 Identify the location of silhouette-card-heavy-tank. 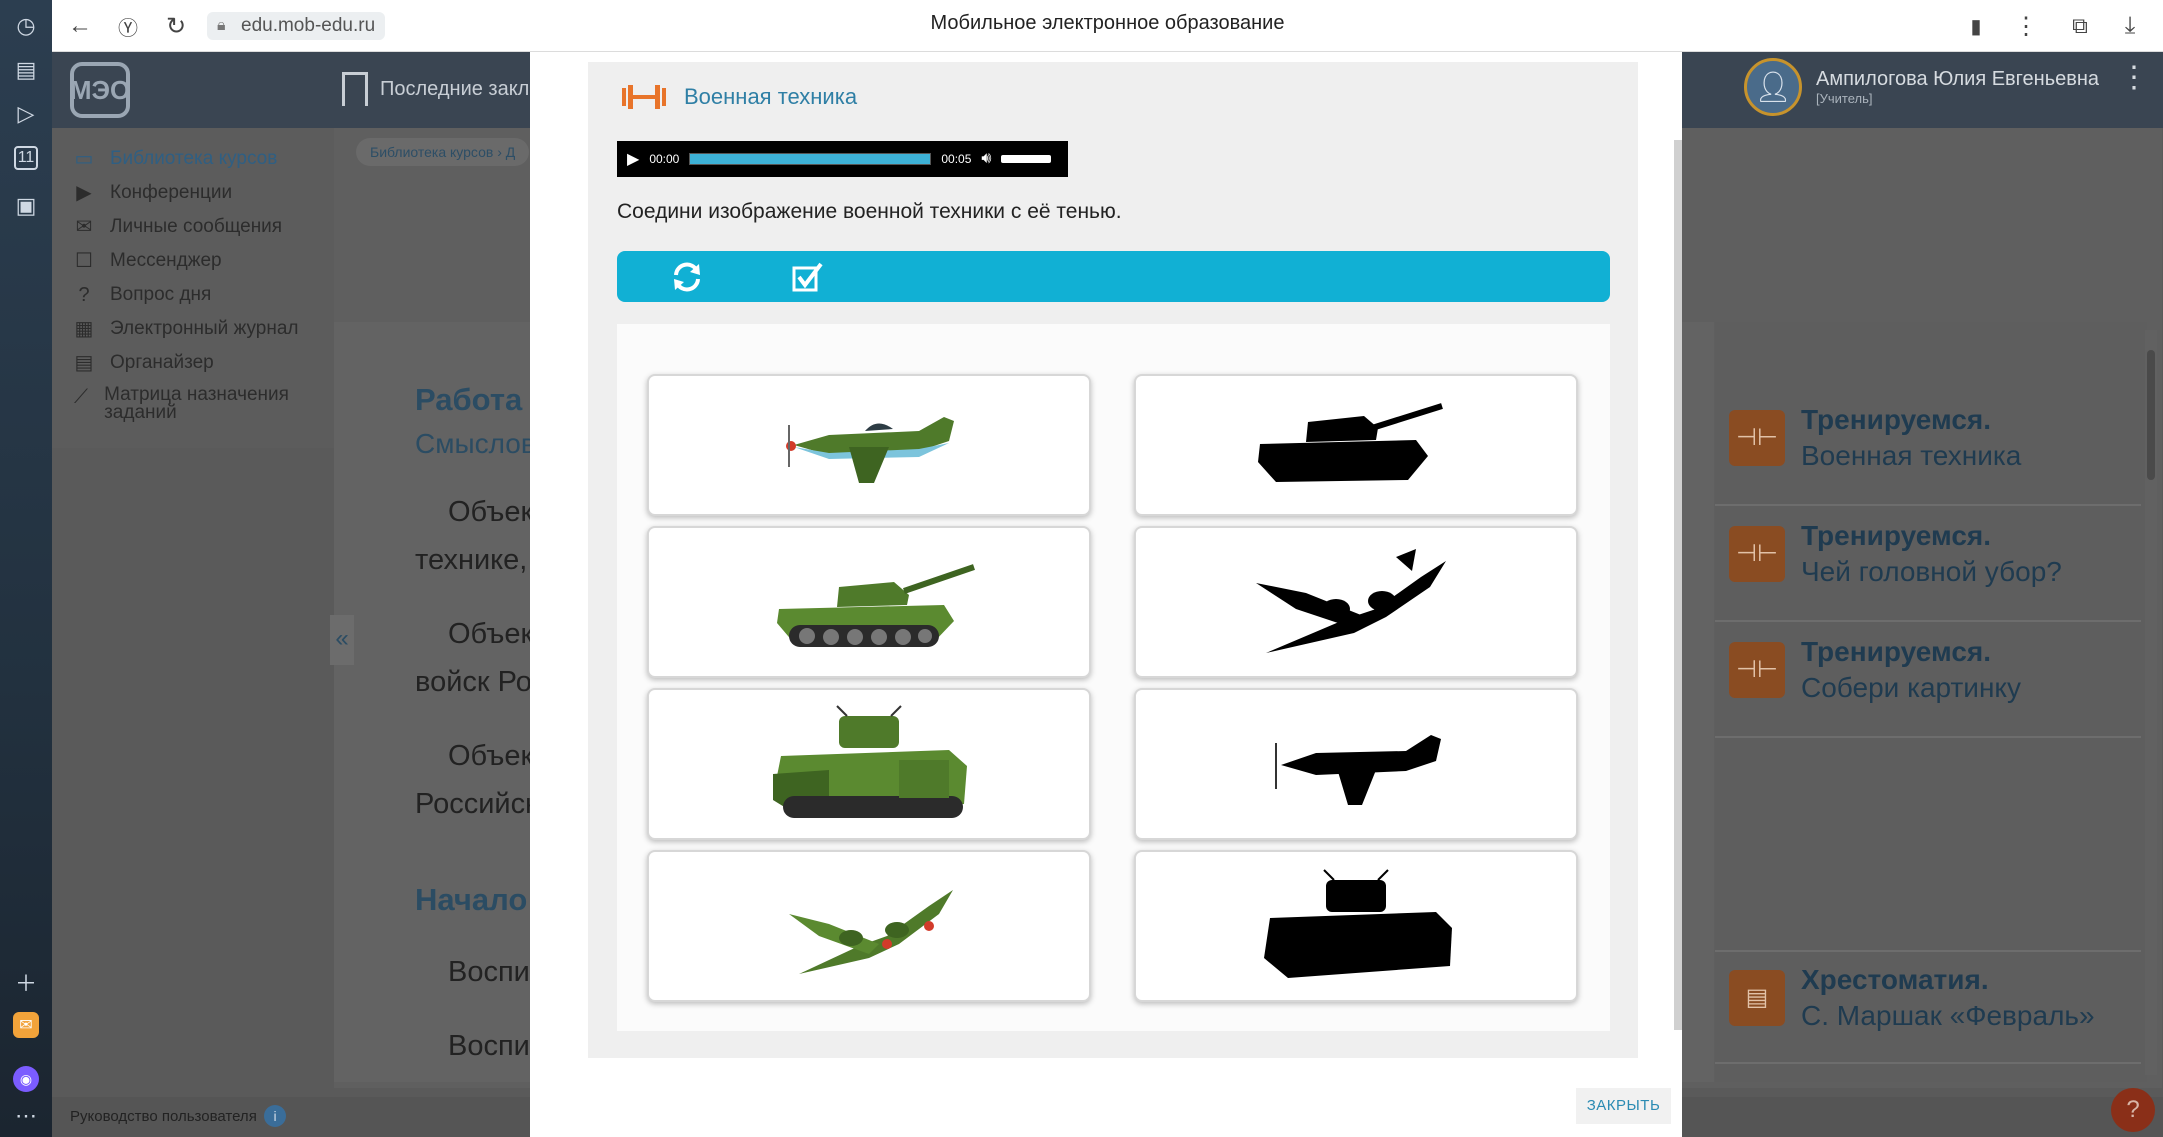
(1356, 926).